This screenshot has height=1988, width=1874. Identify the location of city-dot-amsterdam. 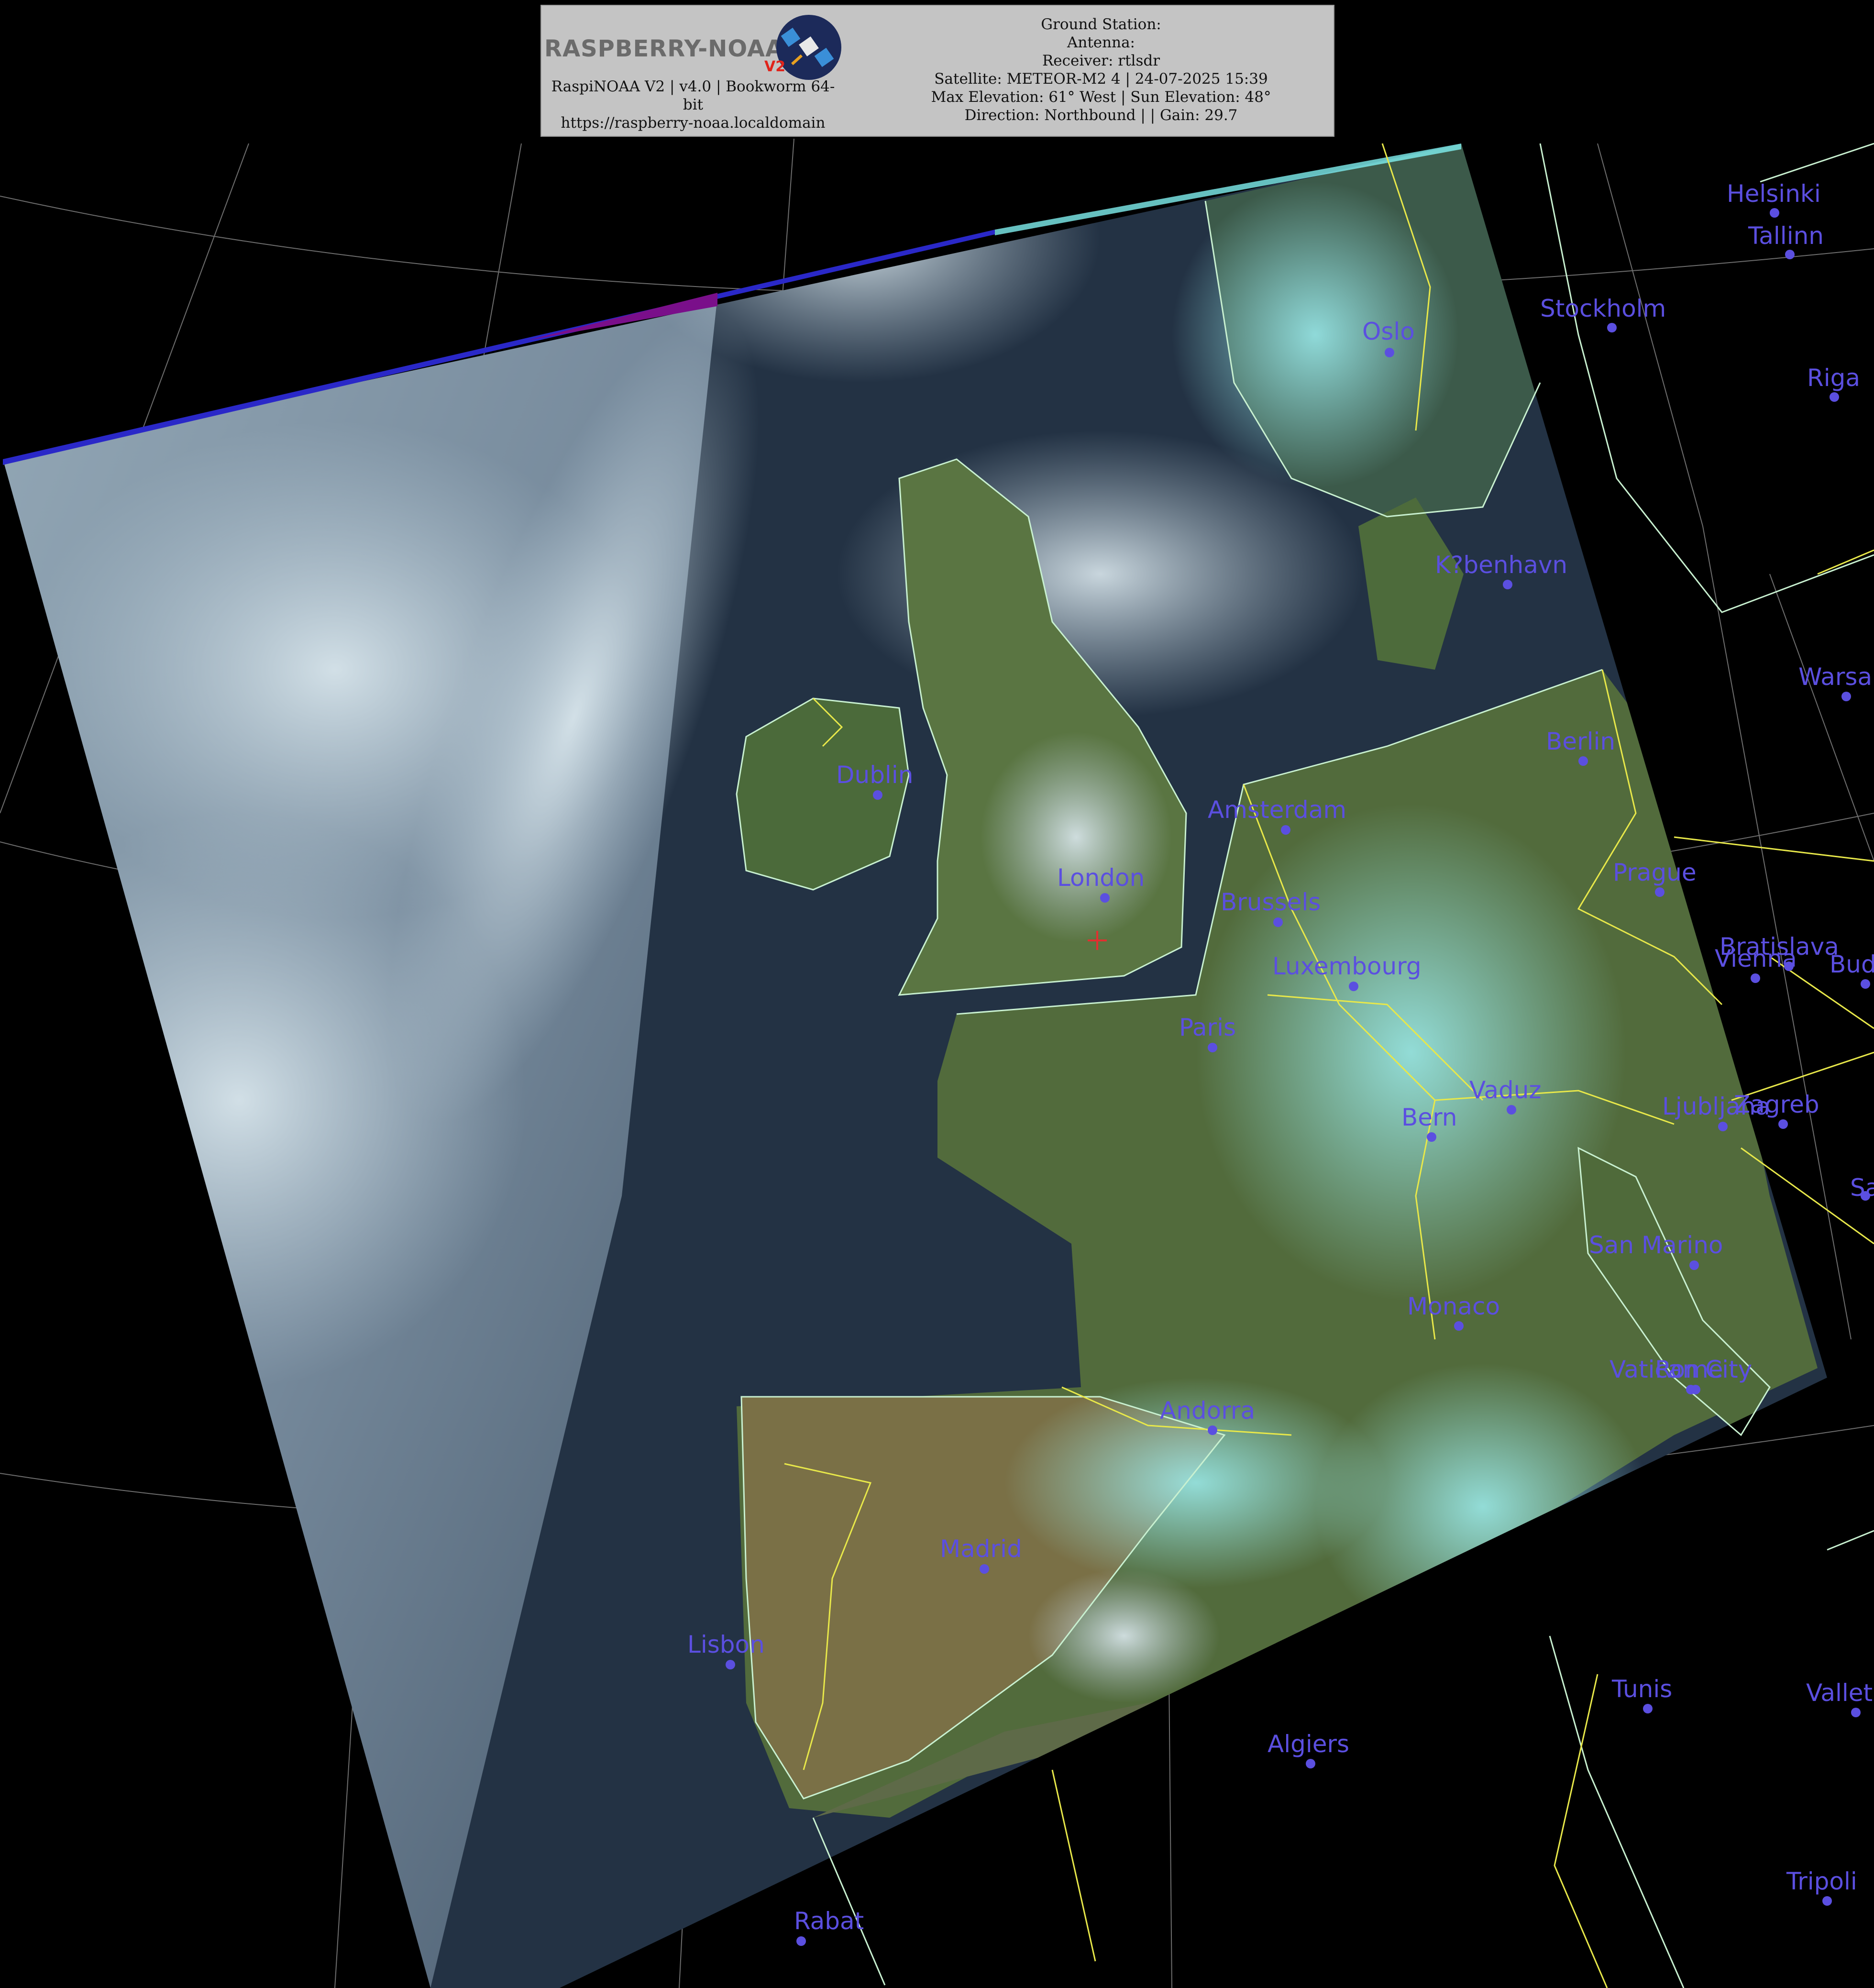
(1285, 830).